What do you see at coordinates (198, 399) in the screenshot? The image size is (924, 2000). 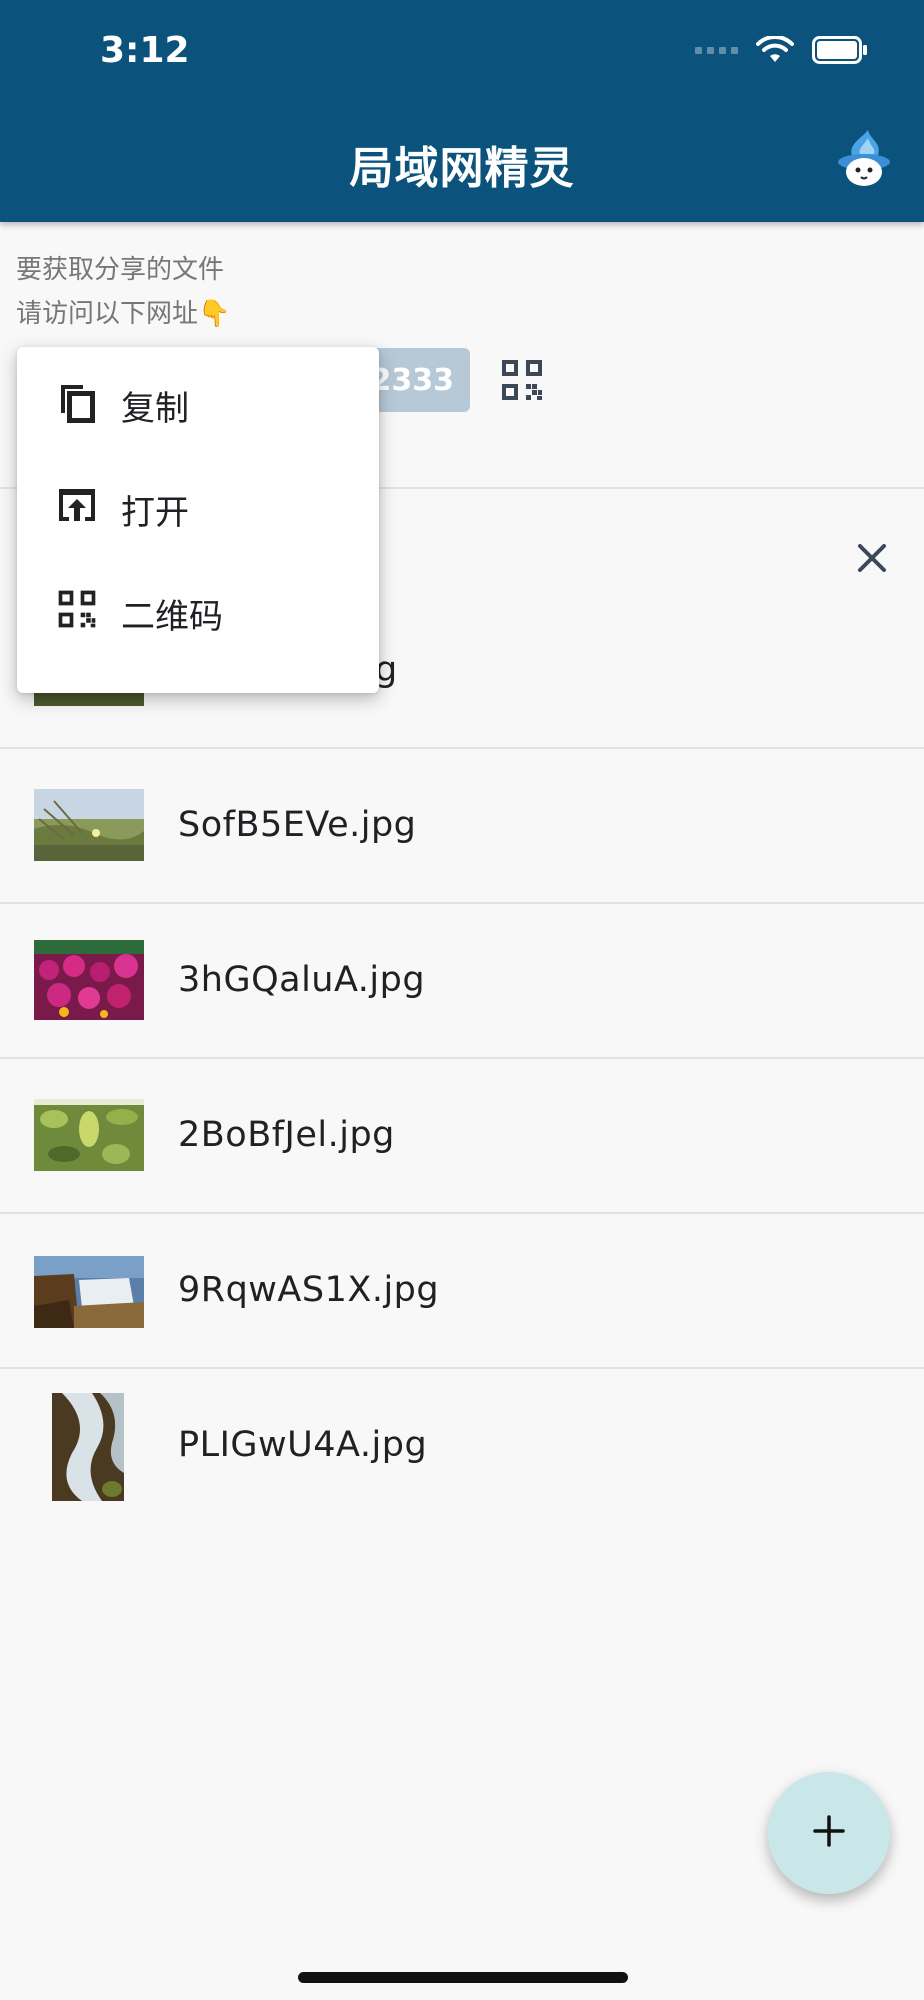 I see `menu-item-copy: 复制` at bounding box center [198, 399].